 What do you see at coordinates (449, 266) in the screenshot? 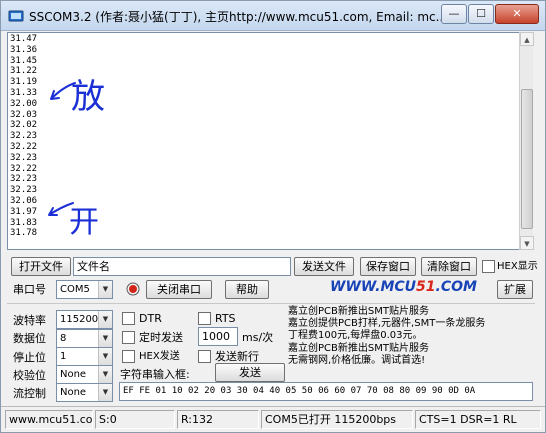
I see `clear-window-button: 清除窗口` at bounding box center [449, 266].